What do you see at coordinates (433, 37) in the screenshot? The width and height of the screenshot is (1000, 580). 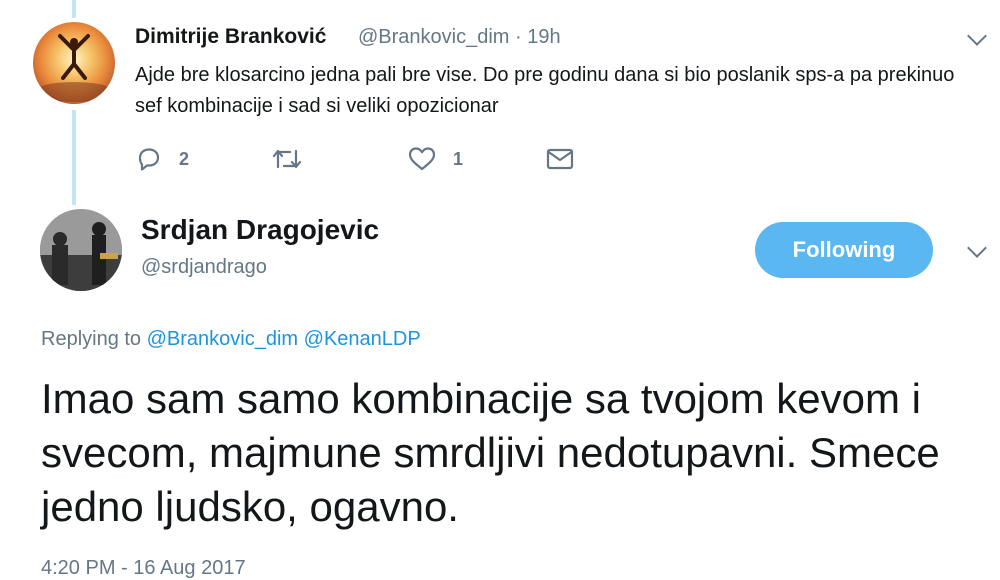 I see `author-handle: @Brankovic_dim` at bounding box center [433, 37].